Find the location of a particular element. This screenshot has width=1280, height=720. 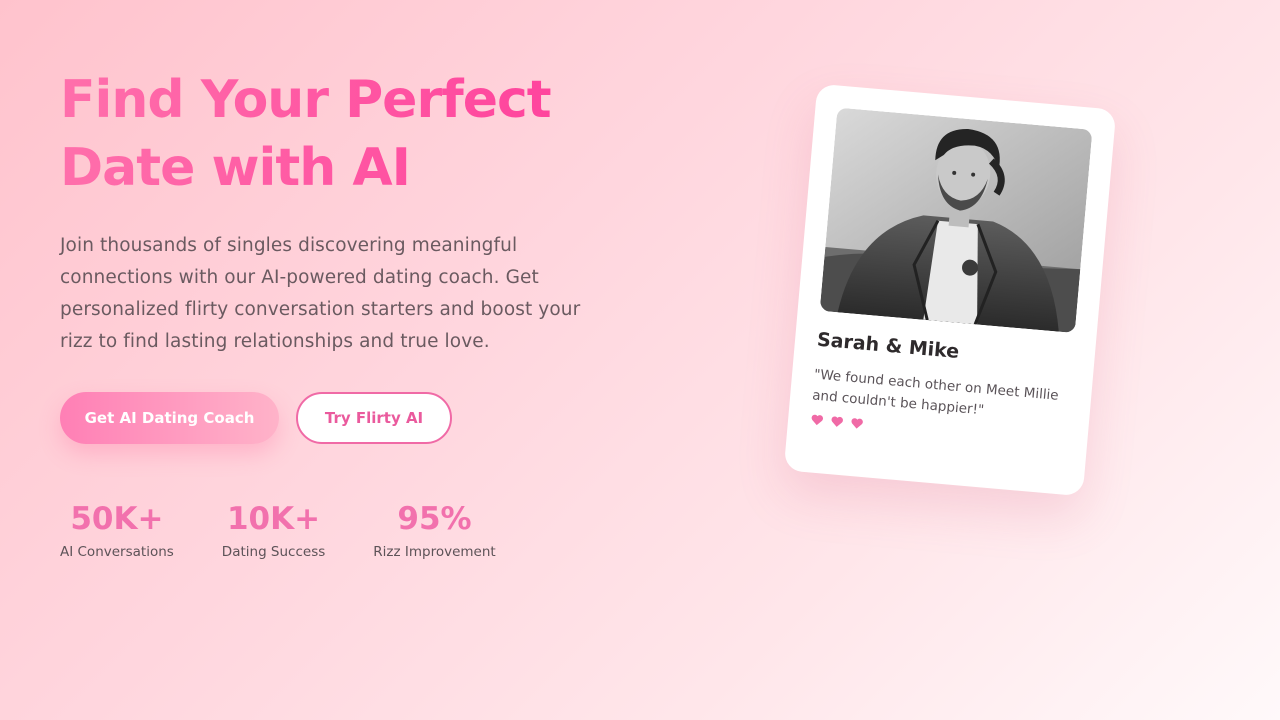

hero-title: Find Your Perfect Date with AI is located at coordinates (360, 134).